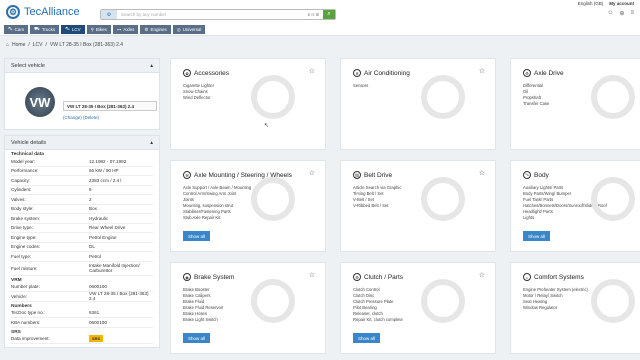 This screenshot has height=360, width=640. I want to click on axle-mounting-icon: ⚒, so click(187, 175).